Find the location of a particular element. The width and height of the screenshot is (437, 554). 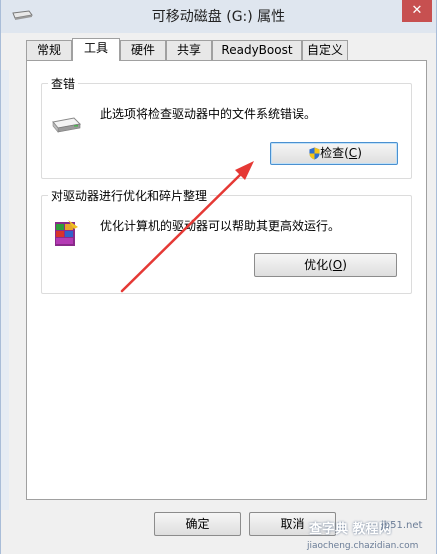

watermark-line-1: 查字典 教程网 is located at coordinates (350, 529).